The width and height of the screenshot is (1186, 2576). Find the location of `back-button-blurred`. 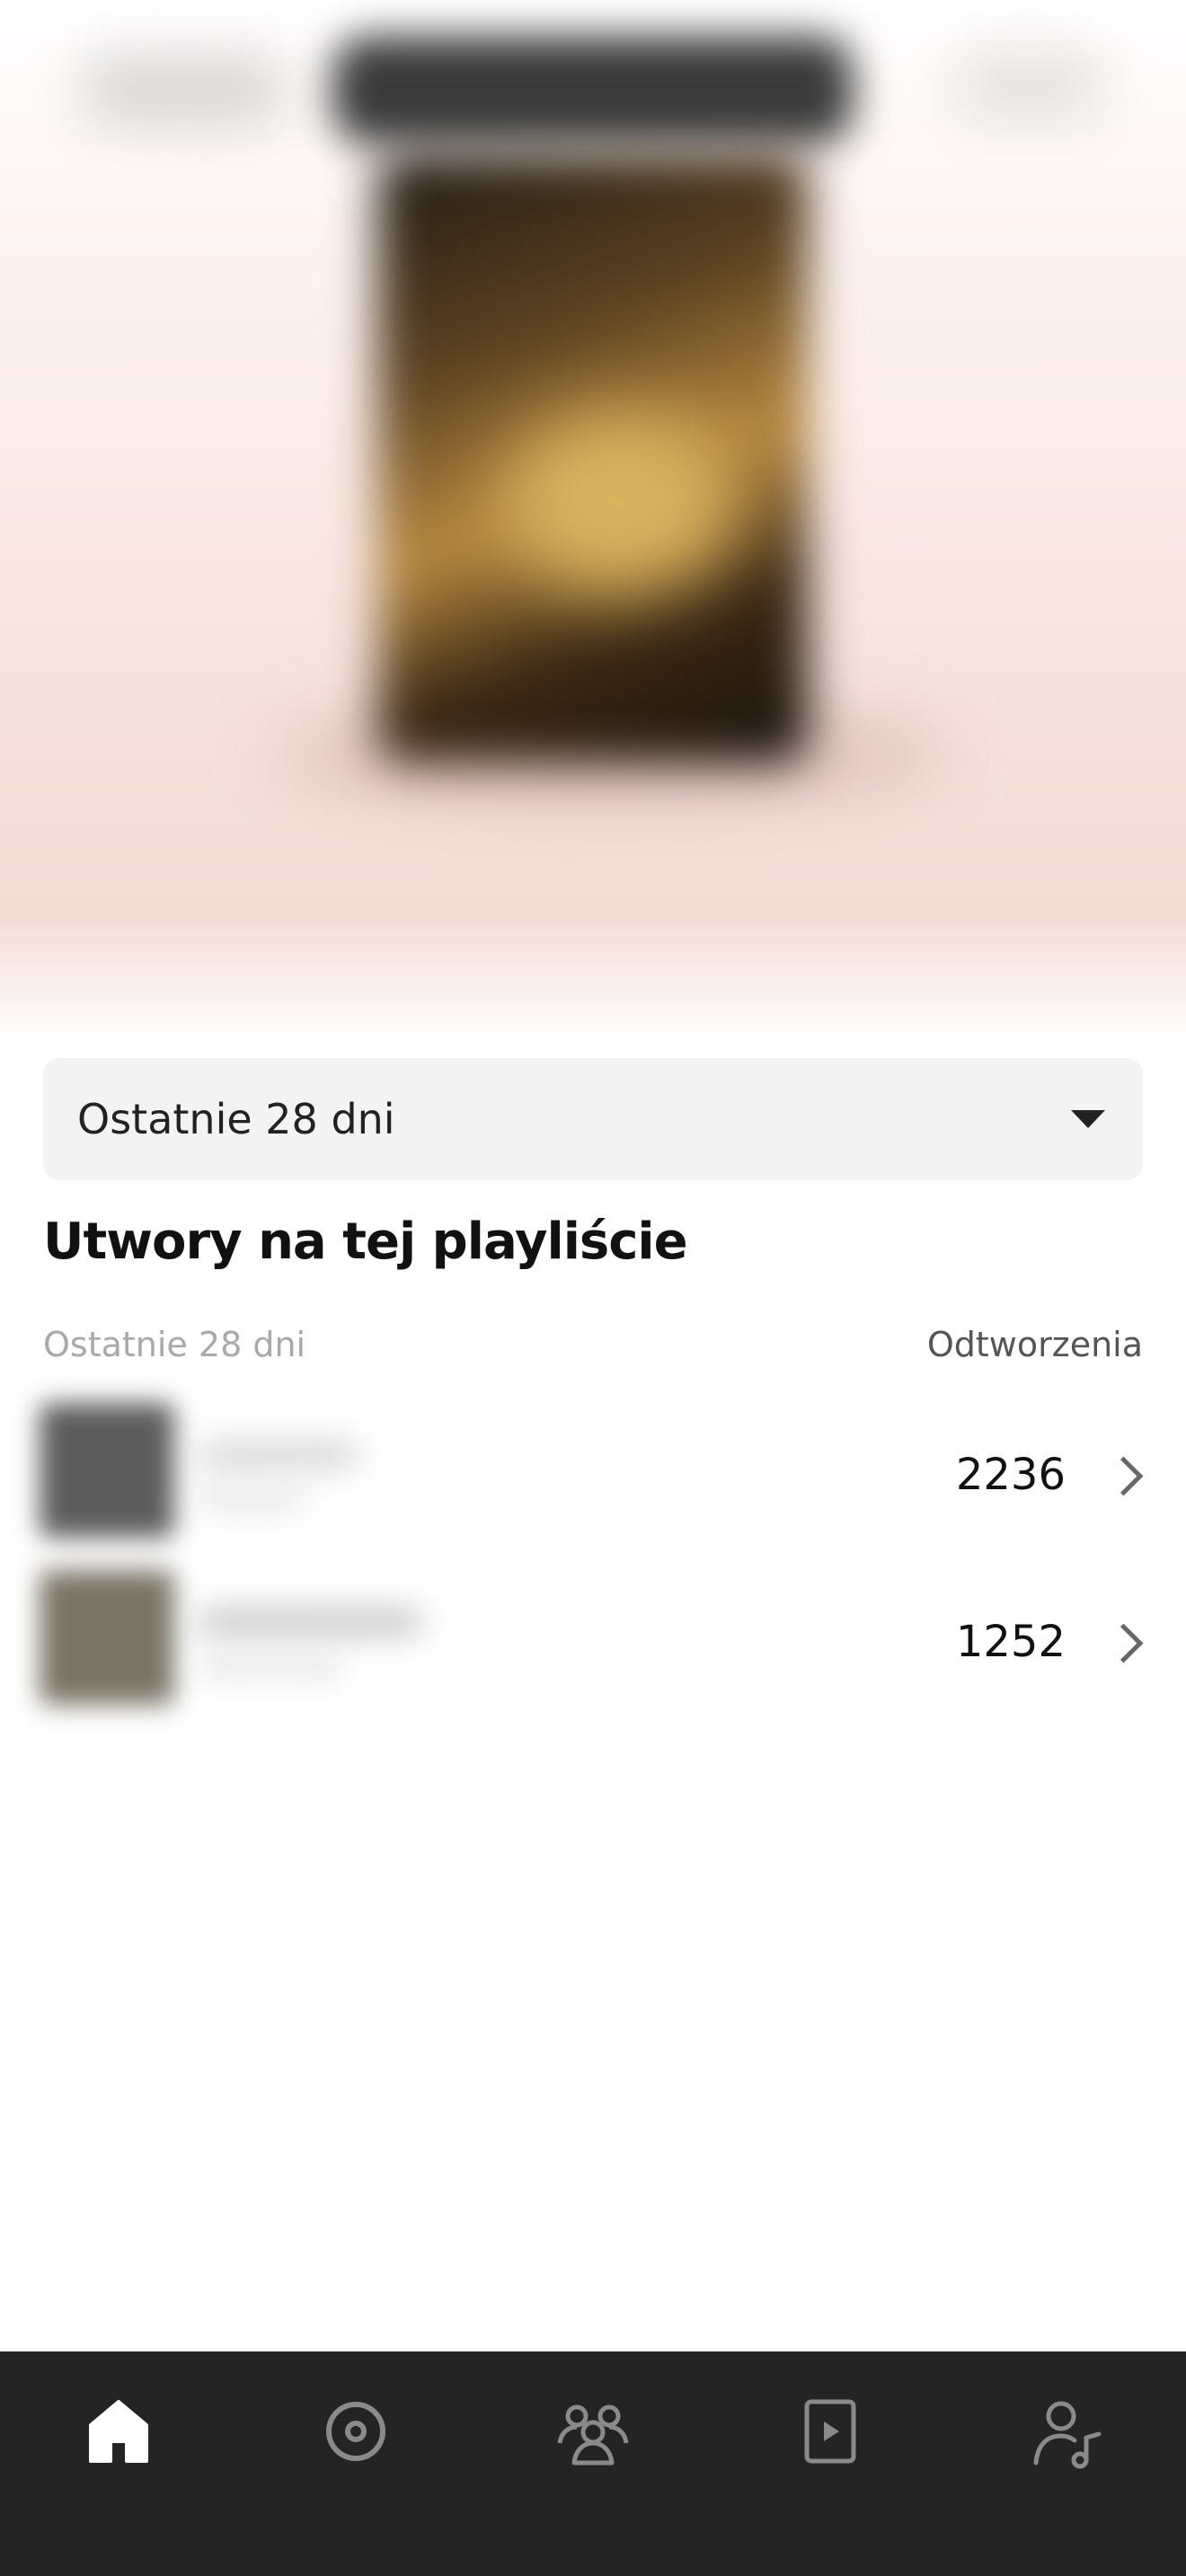

back-button-blurred is located at coordinates (184, 90).